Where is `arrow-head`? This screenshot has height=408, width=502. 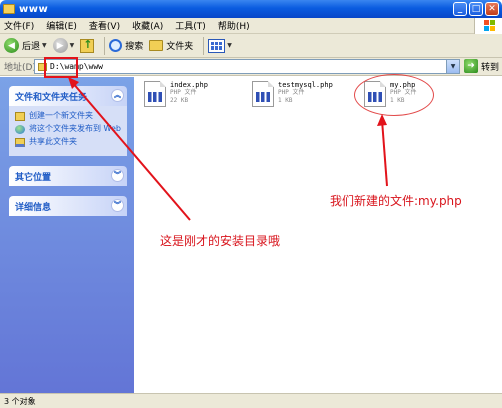 arrow-head is located at coordinates (382, 120).